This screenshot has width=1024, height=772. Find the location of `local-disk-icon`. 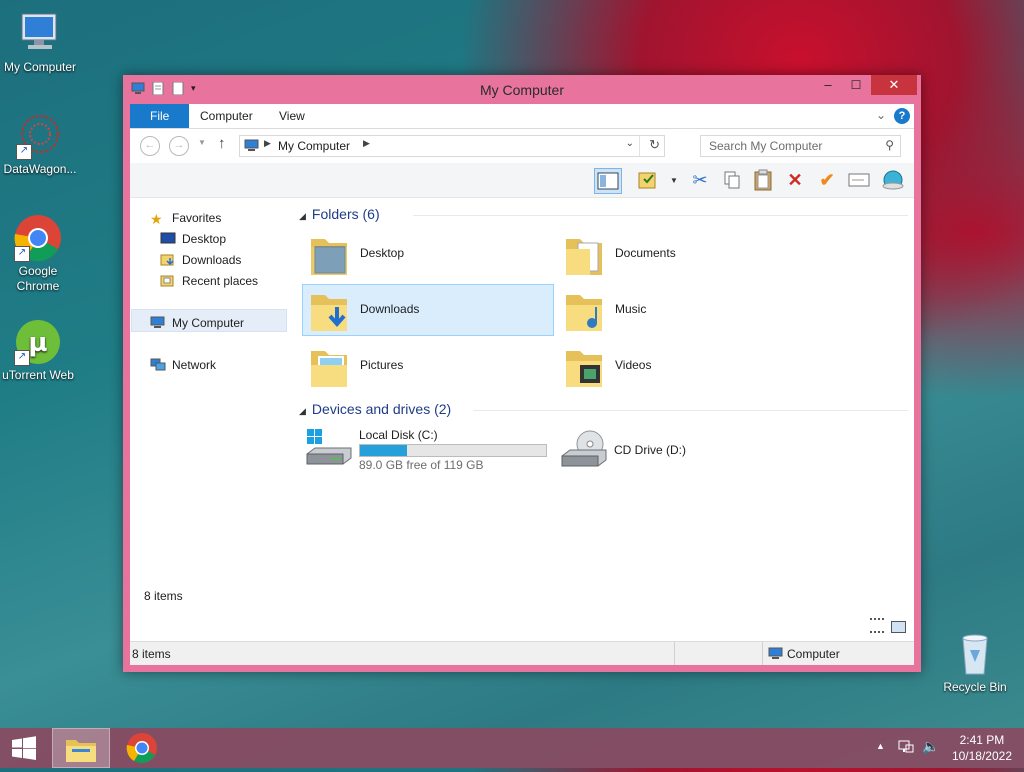

local-disk-icon is located at coordinates (329, 447).